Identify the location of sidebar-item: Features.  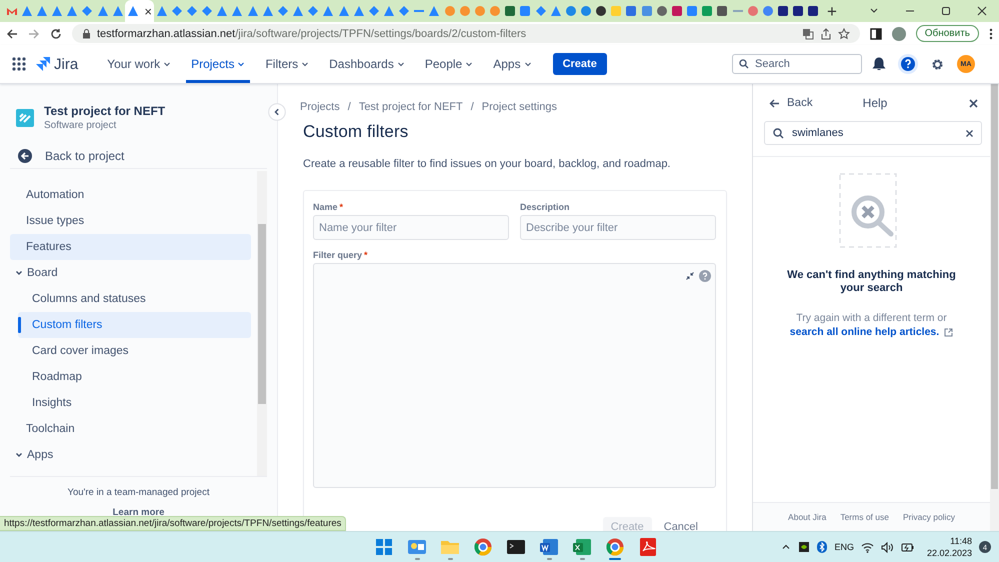
(130, 247).